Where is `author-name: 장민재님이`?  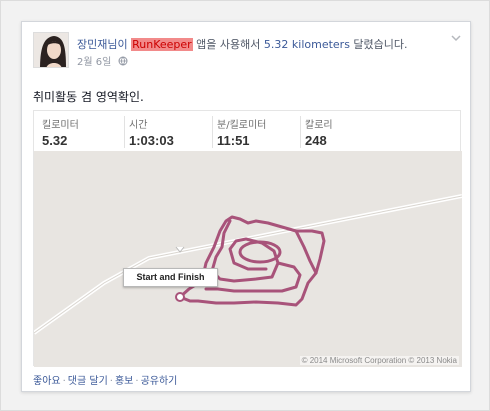
author-name: 장민재님이 is located at coordinates (102, 44).